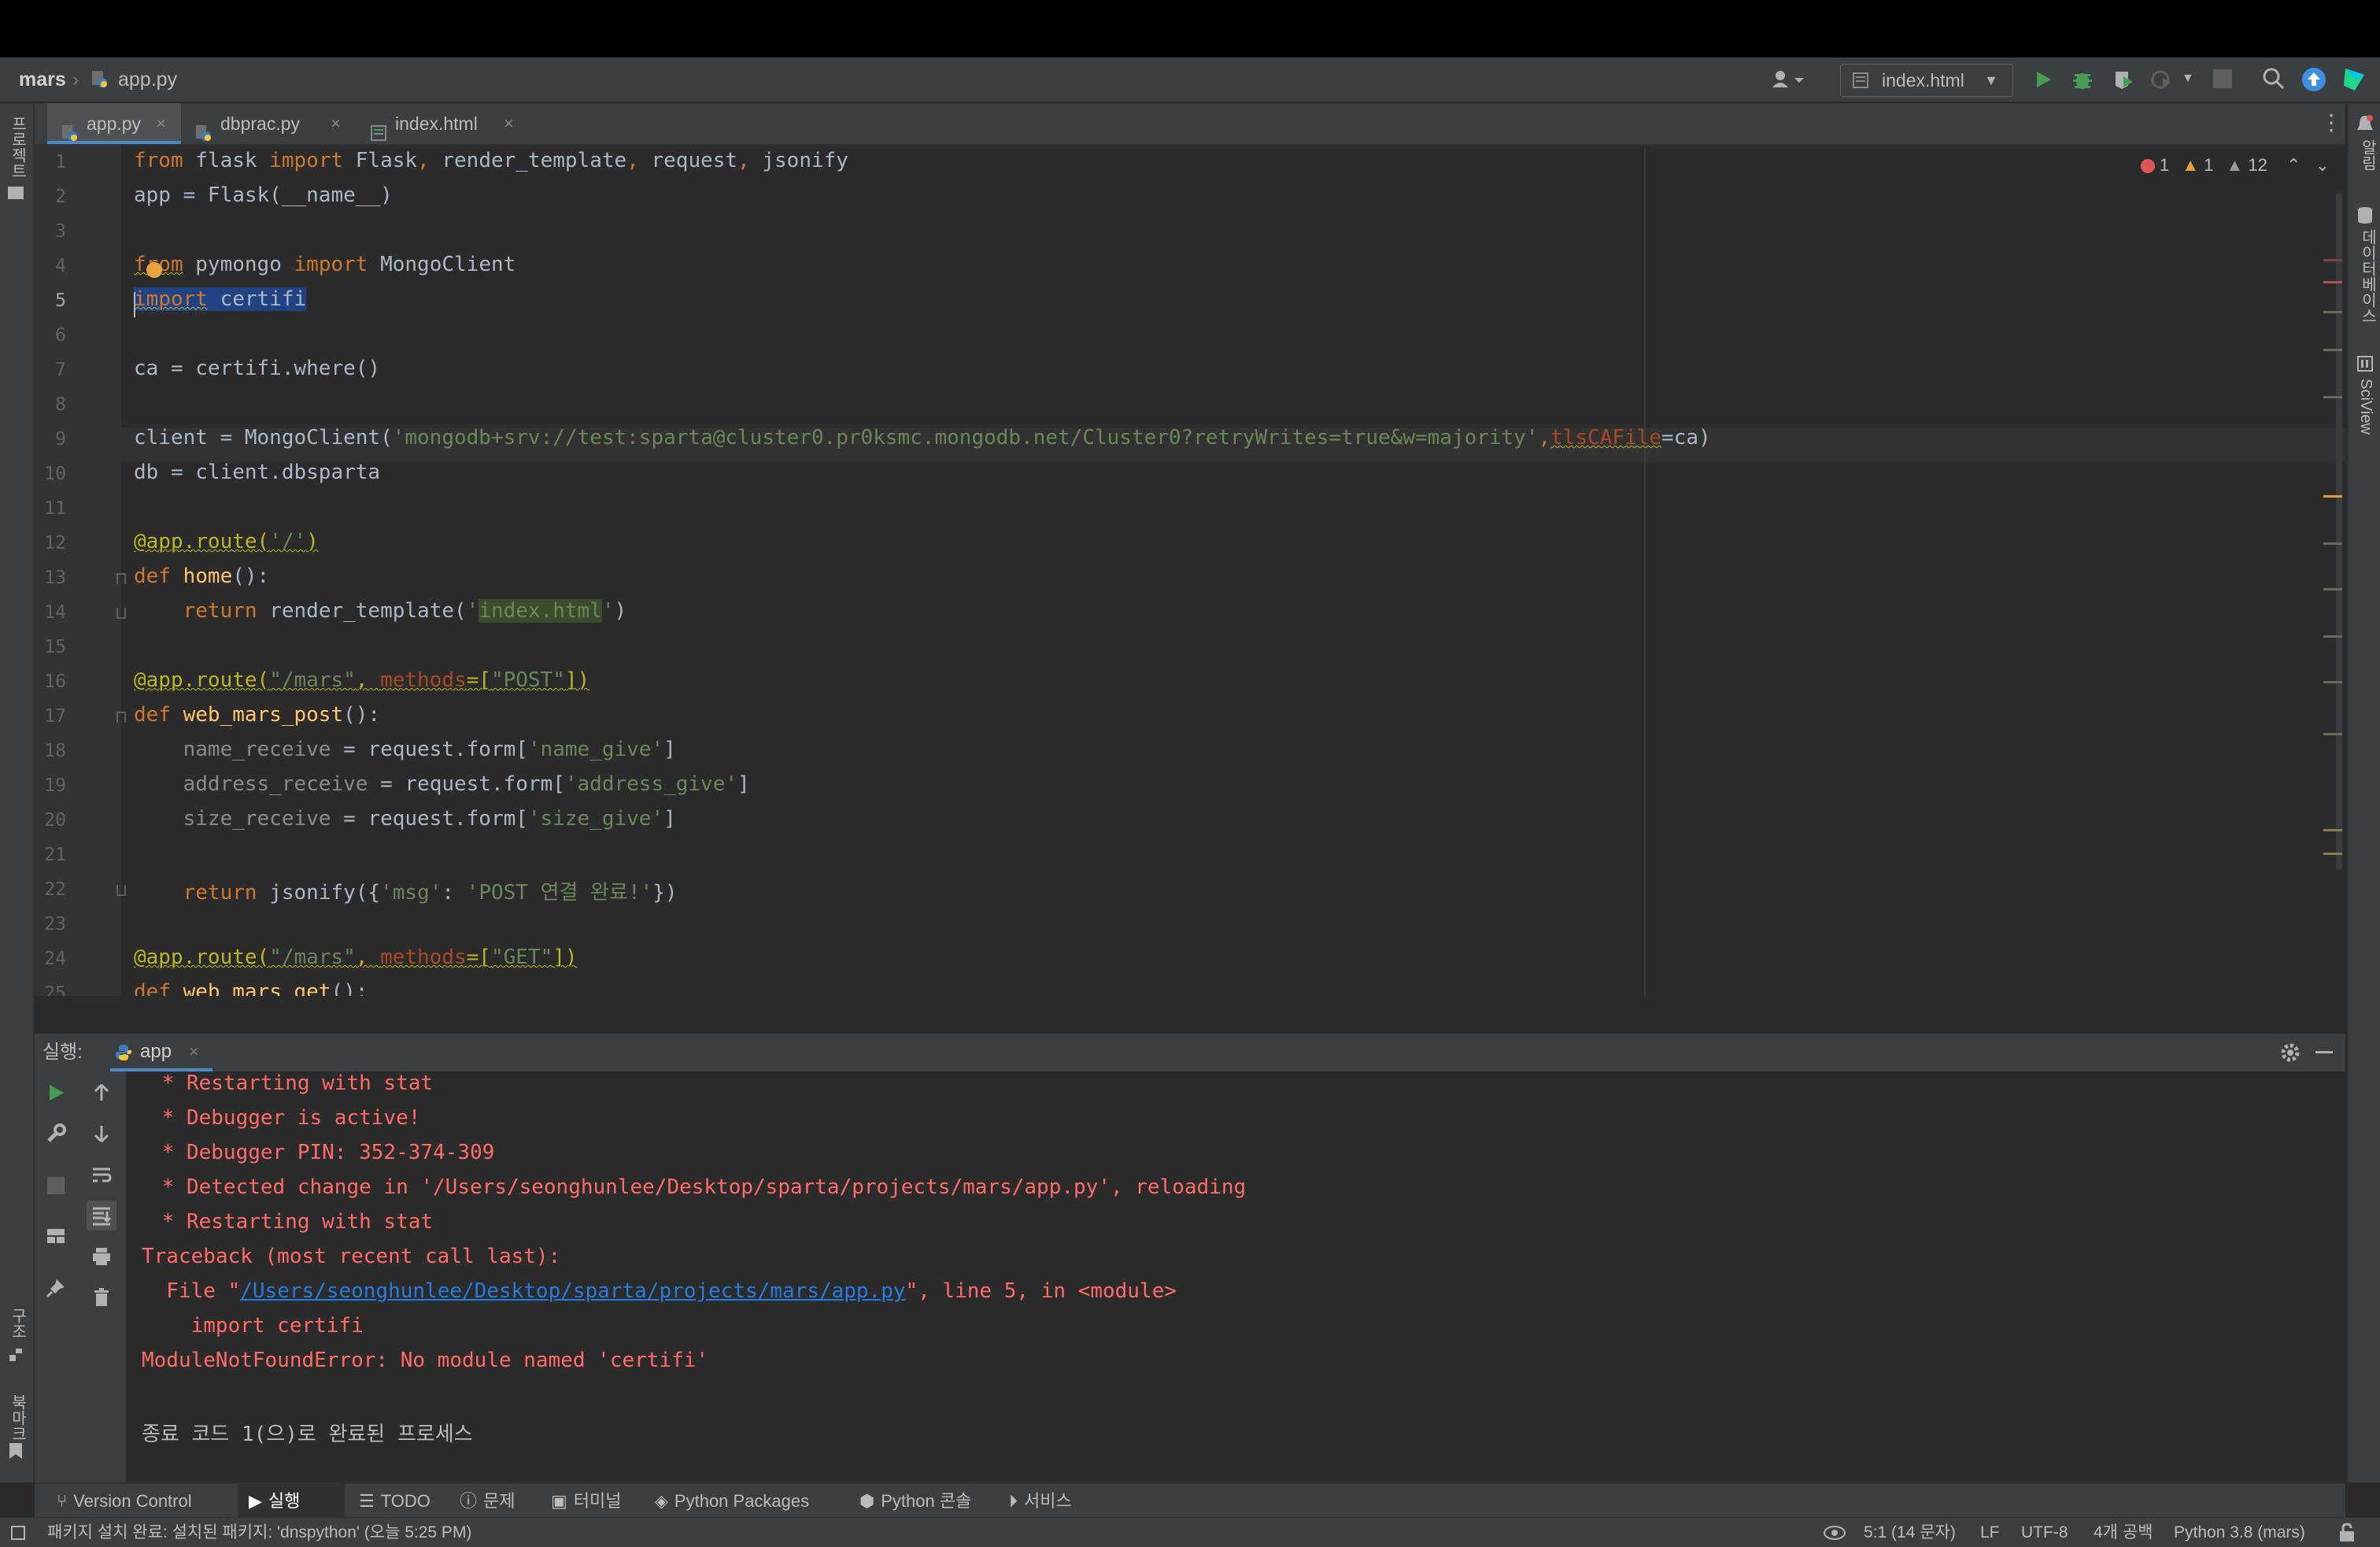 The height and width of the screenshot is (1547, 2380). What do you see at coordinates (17, 1323) in the screenshot?
I see `structure-tool-window-button: 구조` at bounding box center [17, 1323].